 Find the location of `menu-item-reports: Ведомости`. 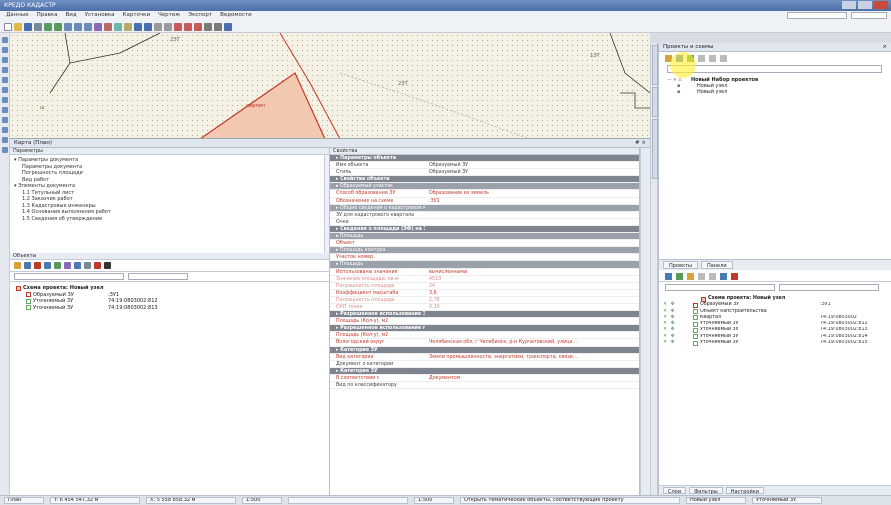

menu-item-reports: Ведомости is located at coordinates (236, 16).